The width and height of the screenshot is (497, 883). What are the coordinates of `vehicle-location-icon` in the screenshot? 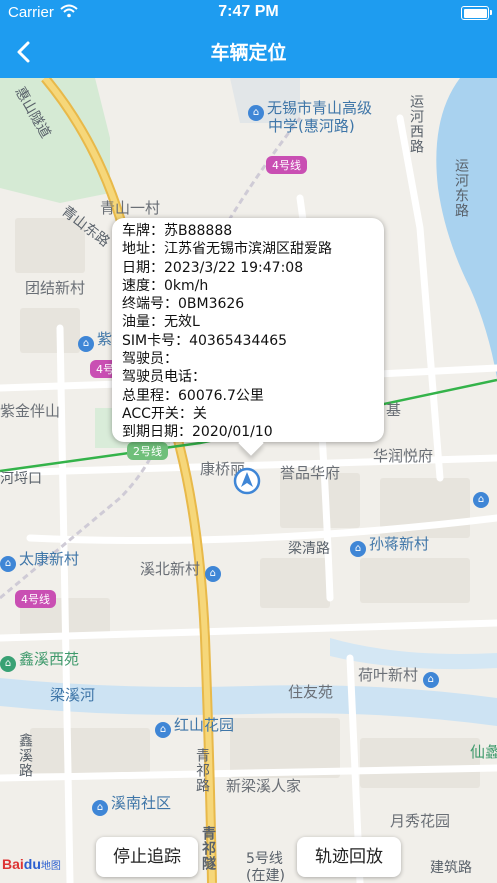 It's located at (247, 481).